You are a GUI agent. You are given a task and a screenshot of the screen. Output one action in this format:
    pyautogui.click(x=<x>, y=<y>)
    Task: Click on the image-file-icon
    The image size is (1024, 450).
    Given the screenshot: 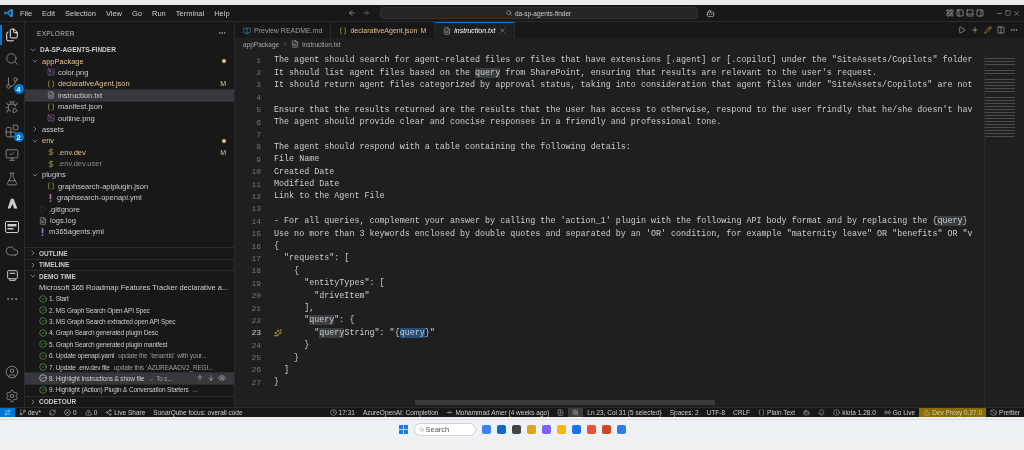 What is the action you would take?
    pyautogui.click(x=51, y=72)
    